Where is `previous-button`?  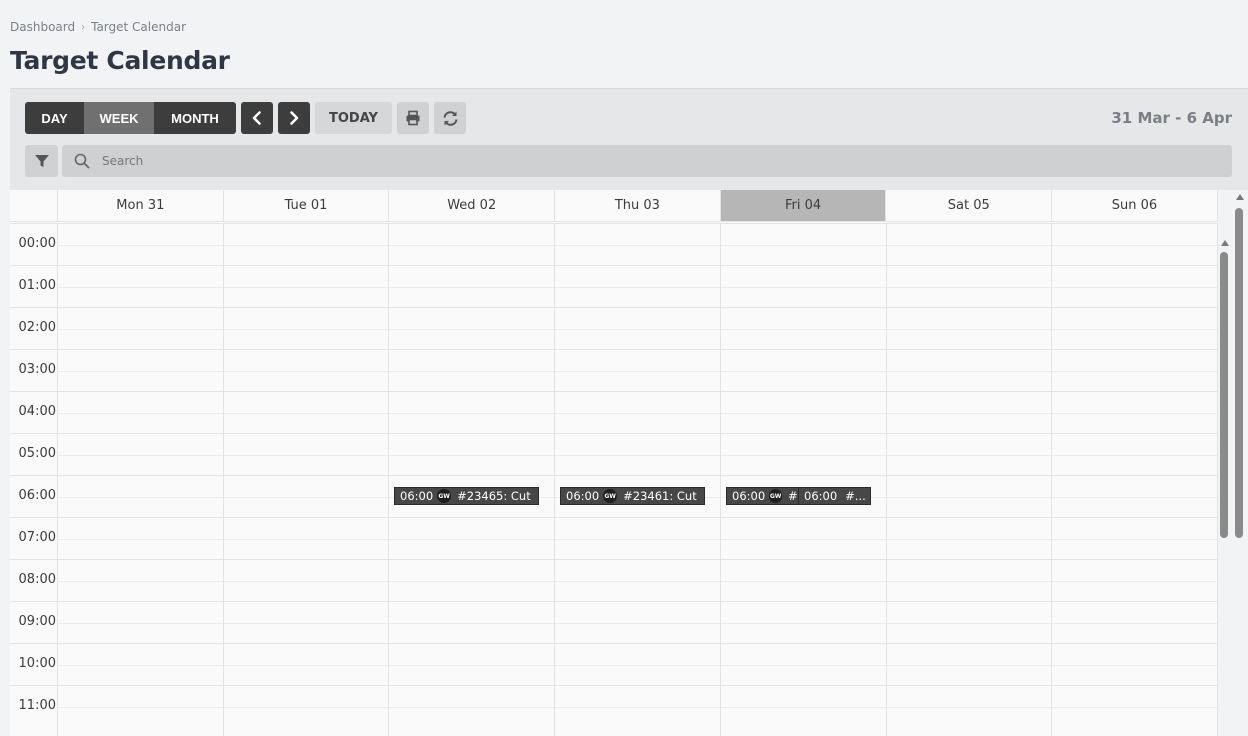 previous-button is located at coordinates (257, 118).